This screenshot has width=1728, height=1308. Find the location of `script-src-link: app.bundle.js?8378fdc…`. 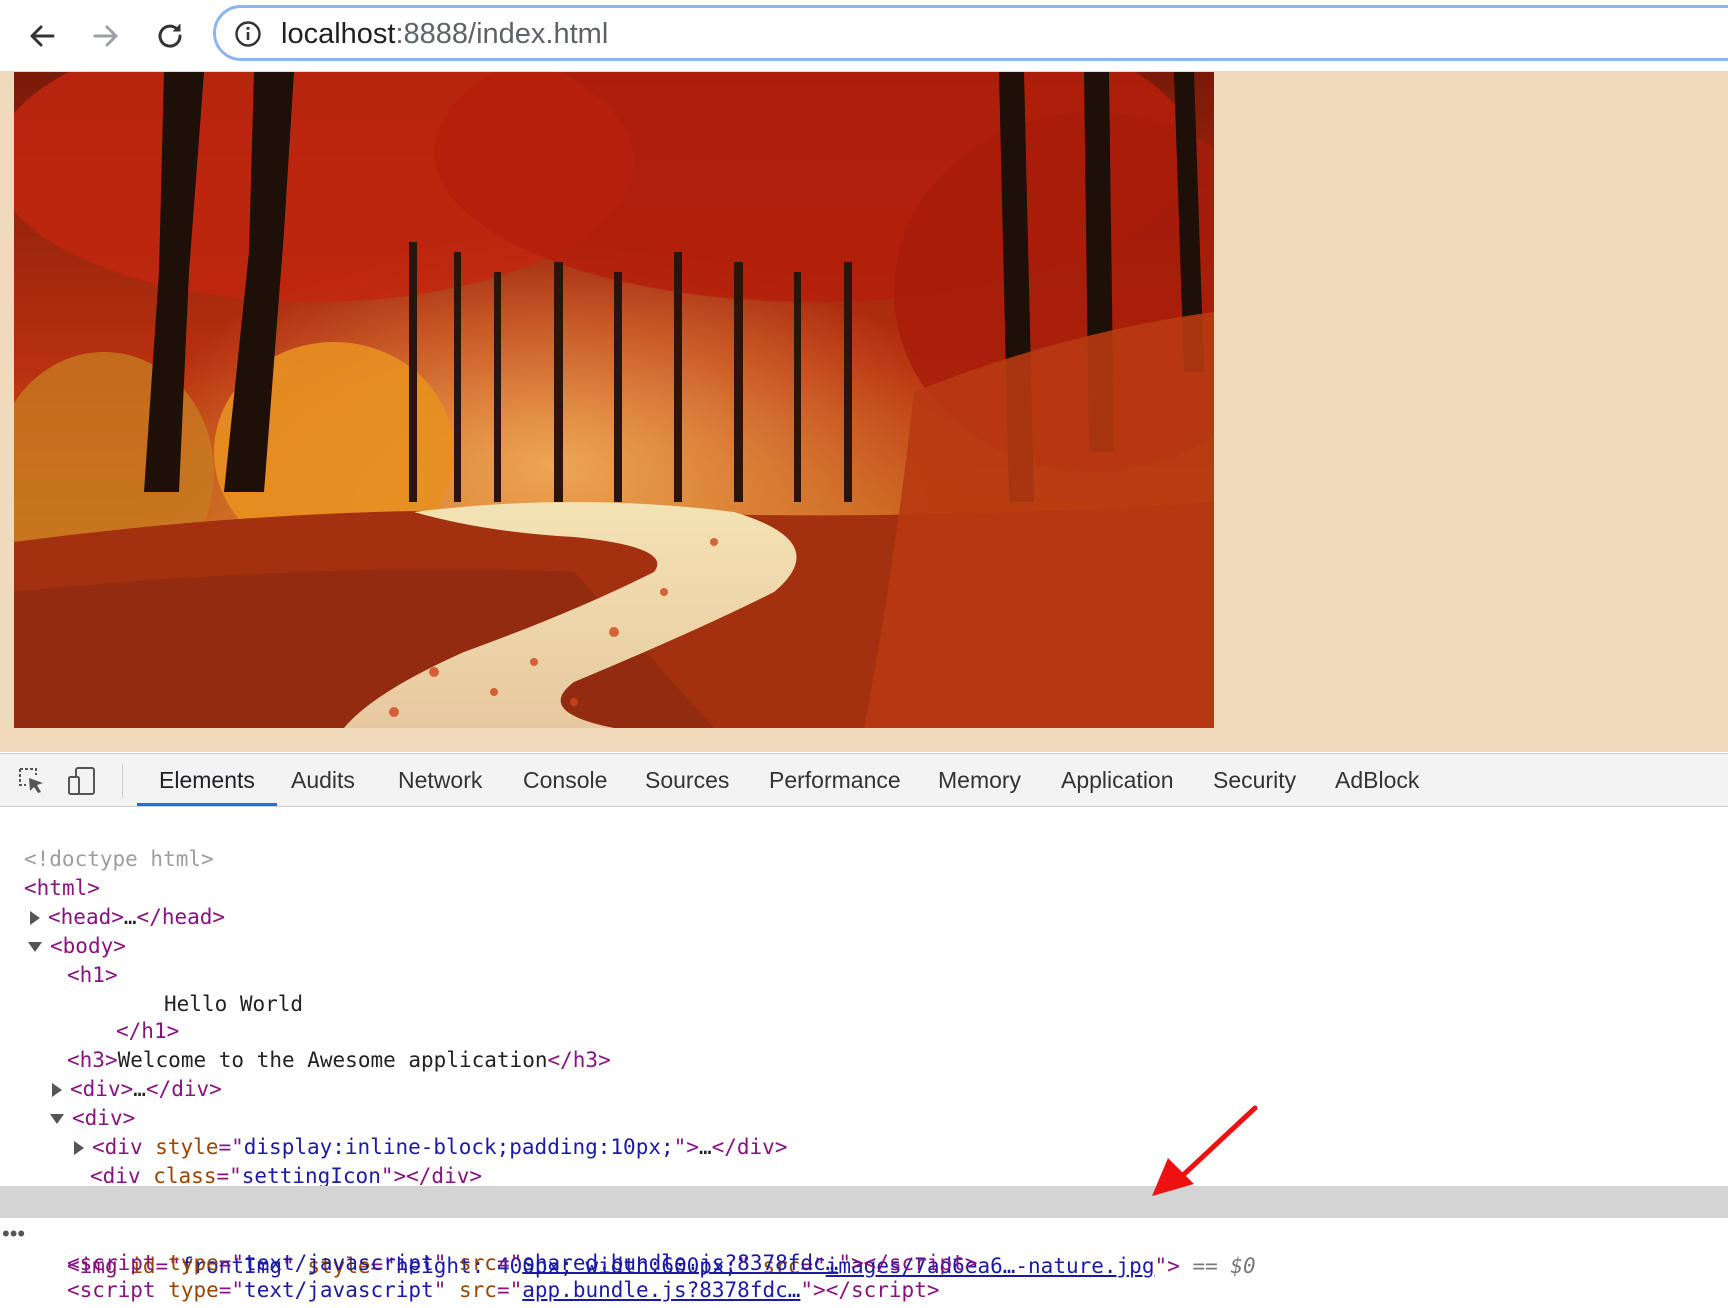

script-src-link: app.bundle.js?8378fdc… is located at coordinates (661, 1290).